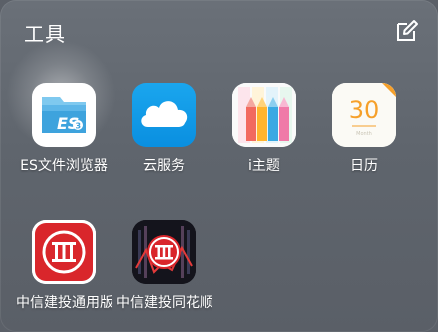  Describe the element at coordinates (45, 34) in the screenshot. I see `folder-title: 工具` at that location.